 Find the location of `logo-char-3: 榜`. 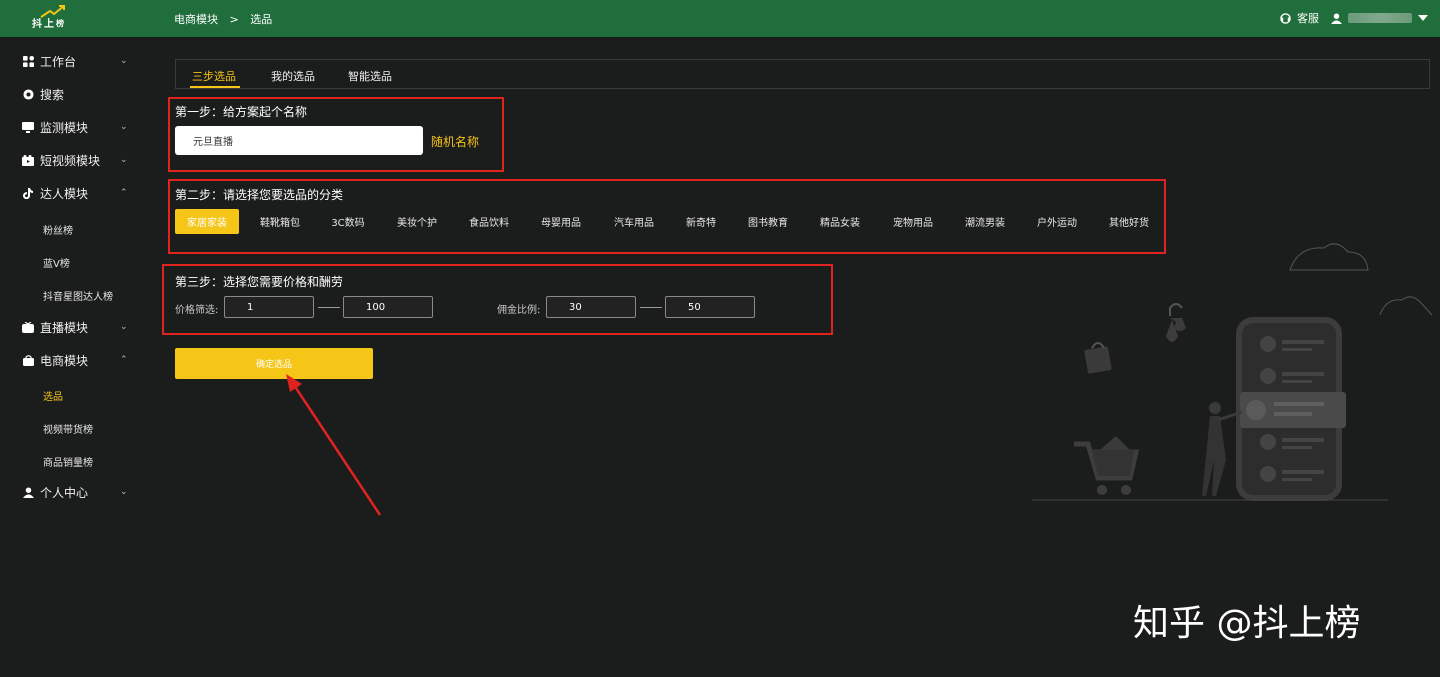

logo-char-3: 榜 is located at coordinates (60, 23).